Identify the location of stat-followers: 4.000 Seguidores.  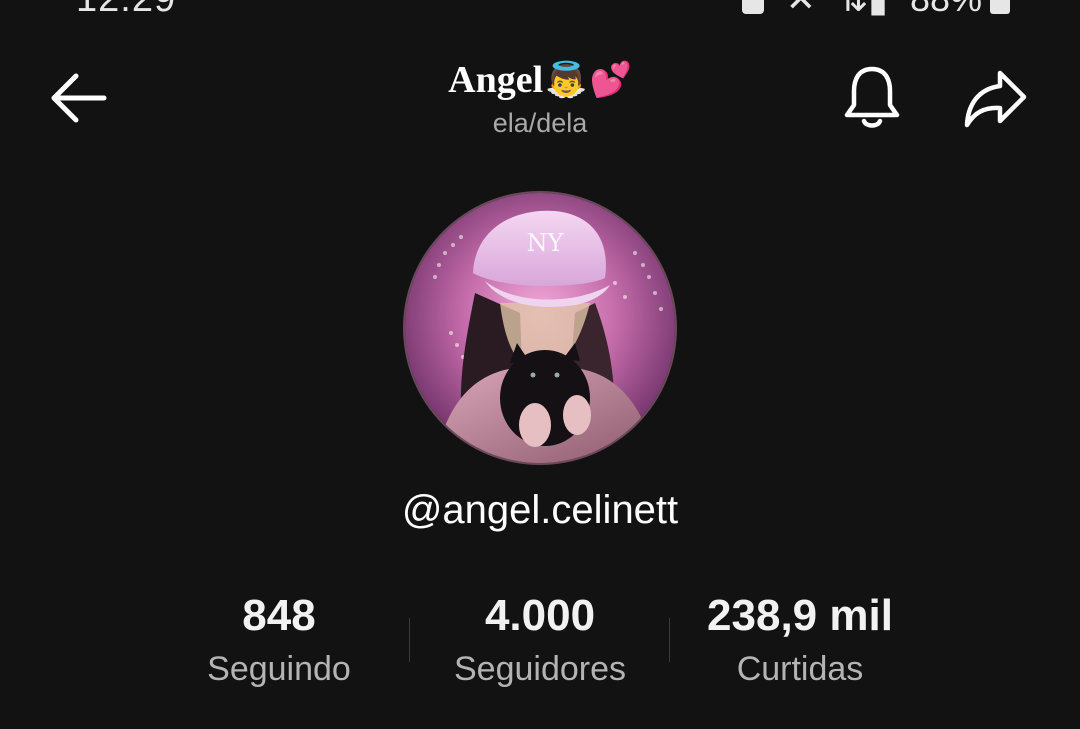
(540, 638).